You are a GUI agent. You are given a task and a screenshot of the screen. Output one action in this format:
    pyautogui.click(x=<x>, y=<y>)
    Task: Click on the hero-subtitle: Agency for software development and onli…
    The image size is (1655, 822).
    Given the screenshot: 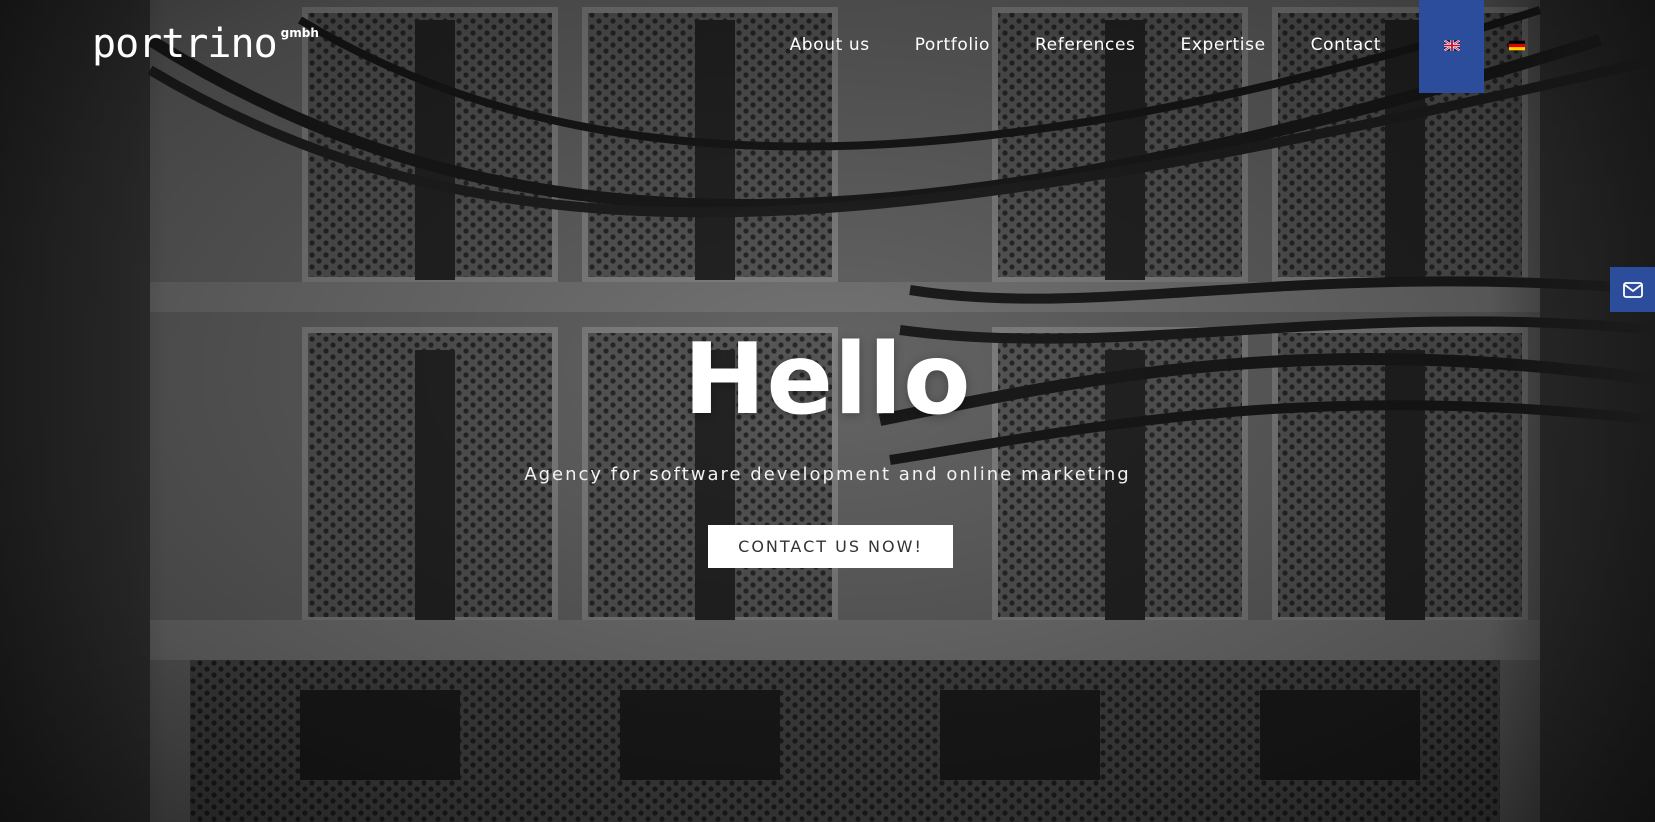 What is the action you would take?
    pyautogui.click(x=827, y=474)
    